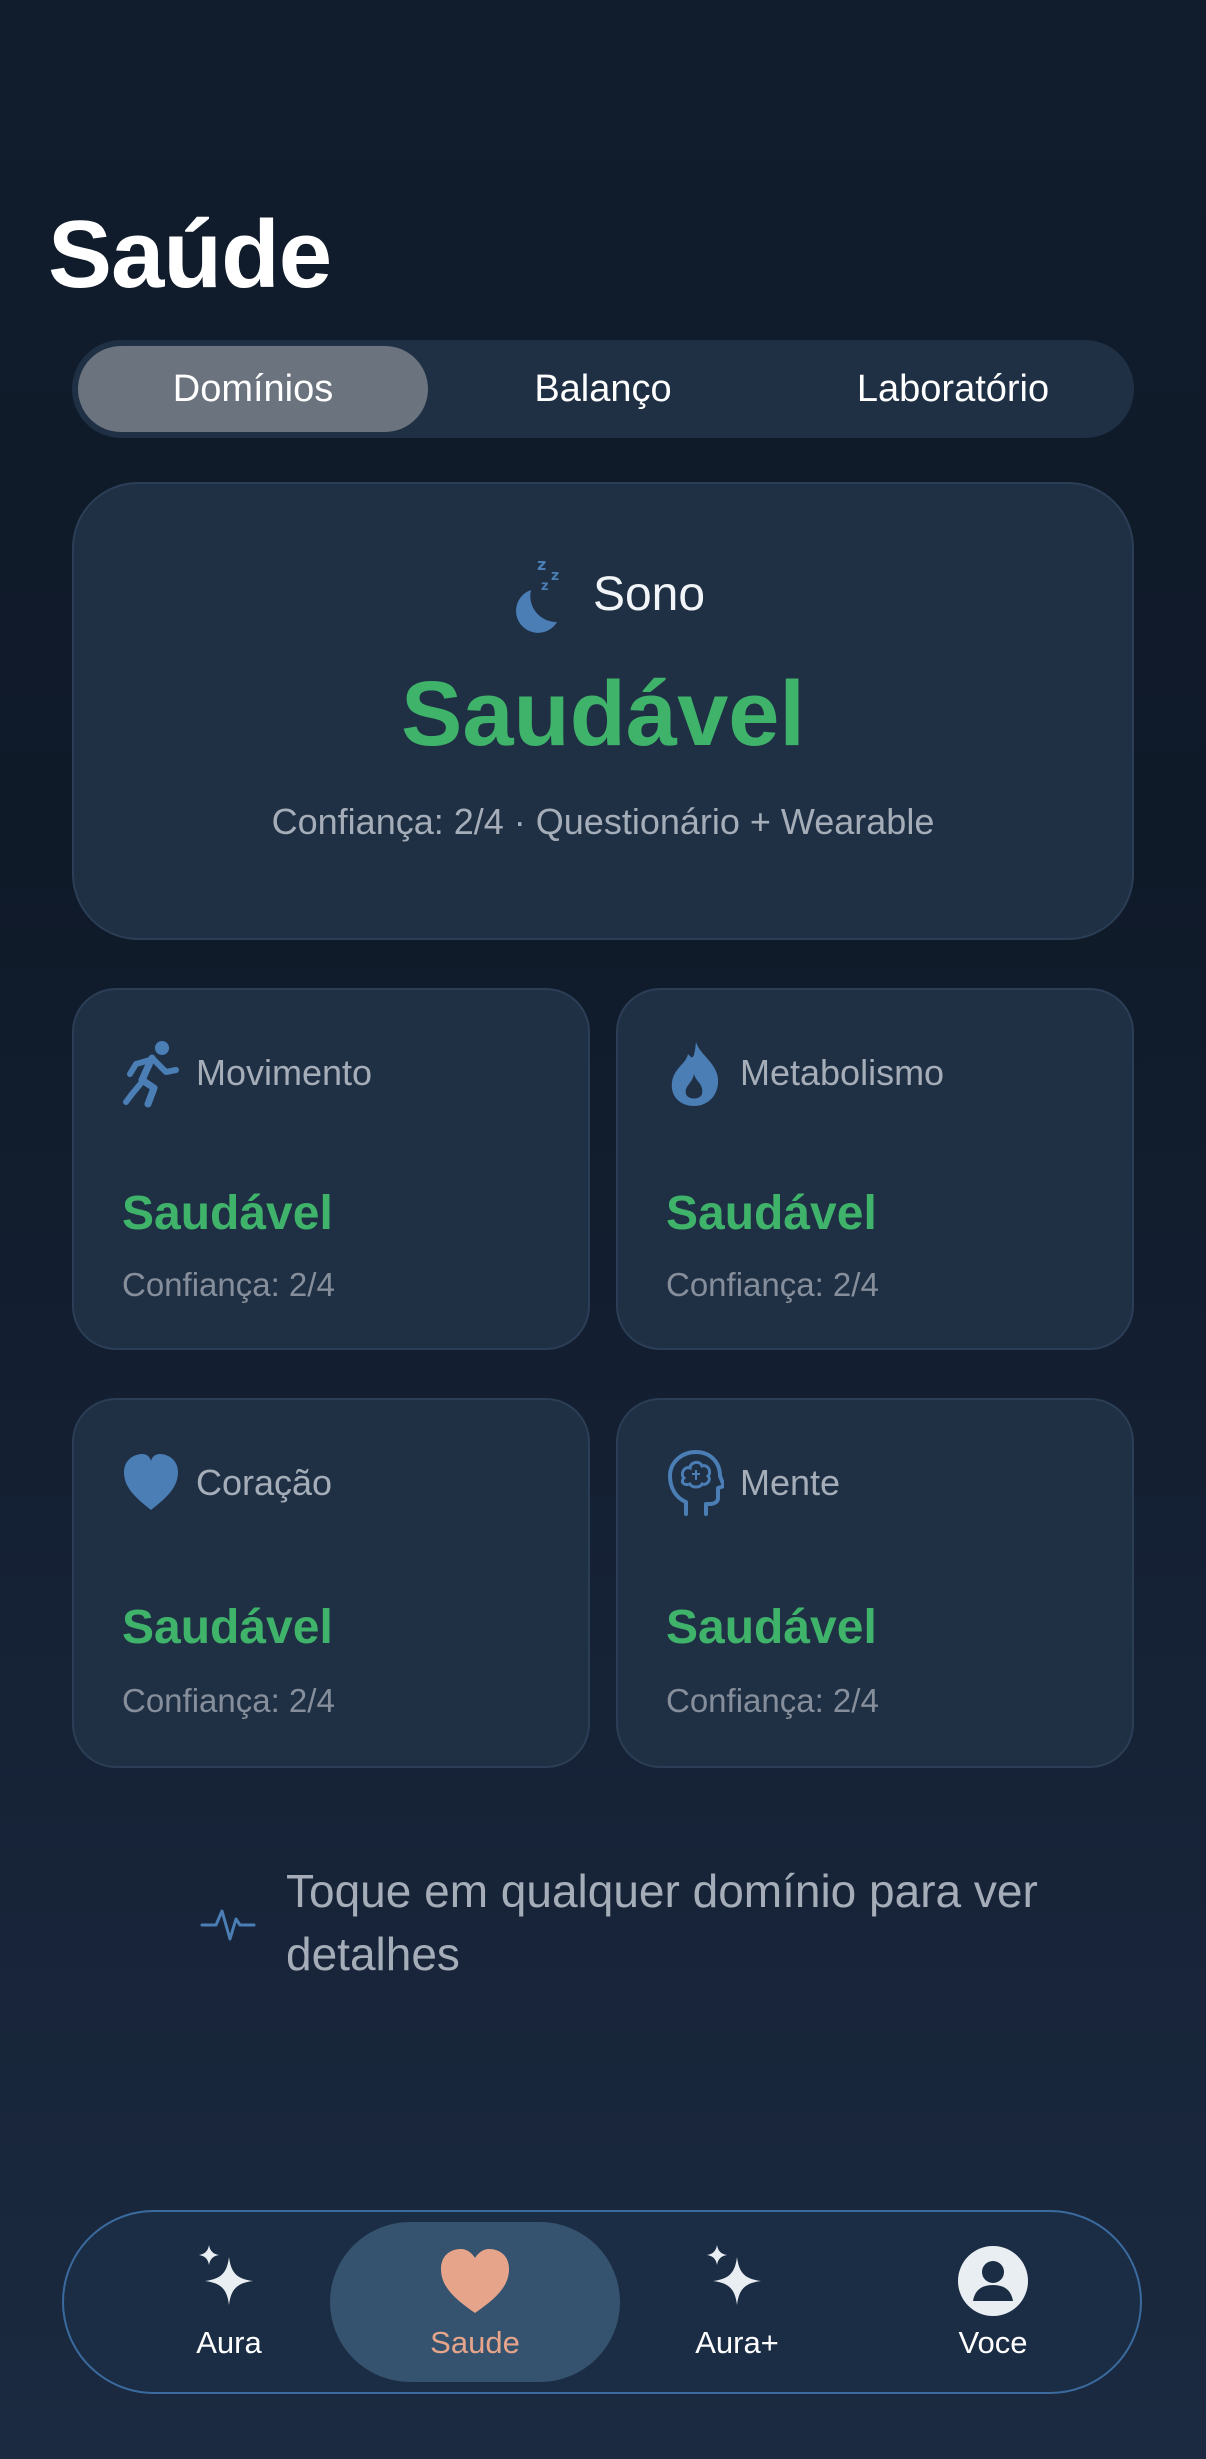 Image resolution: width=1206 pixels, height=2459 pixels. Describe the element at coordinates (537, 594) in the screenshot. I see `sleep-moon-icon: z z z` at that location.